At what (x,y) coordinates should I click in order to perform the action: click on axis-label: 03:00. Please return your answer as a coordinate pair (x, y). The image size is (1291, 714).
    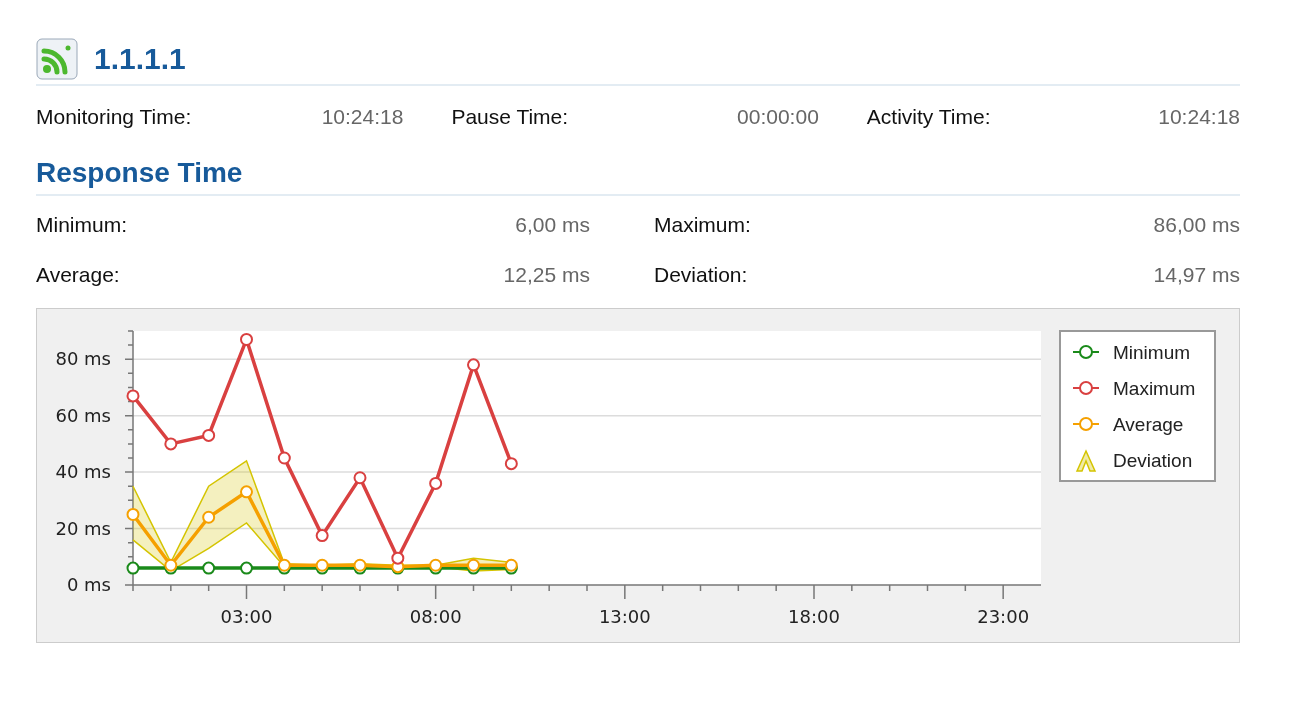
    Looking at the image, I should click on (246, 616).